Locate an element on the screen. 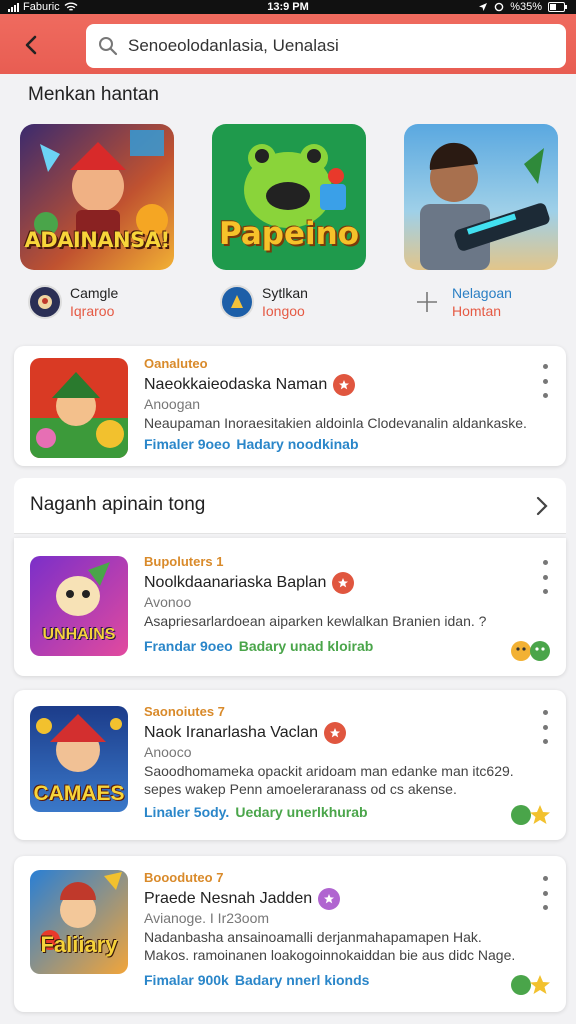  game-status-label: Hadary noodkinab is located at coordinates (297, 444).